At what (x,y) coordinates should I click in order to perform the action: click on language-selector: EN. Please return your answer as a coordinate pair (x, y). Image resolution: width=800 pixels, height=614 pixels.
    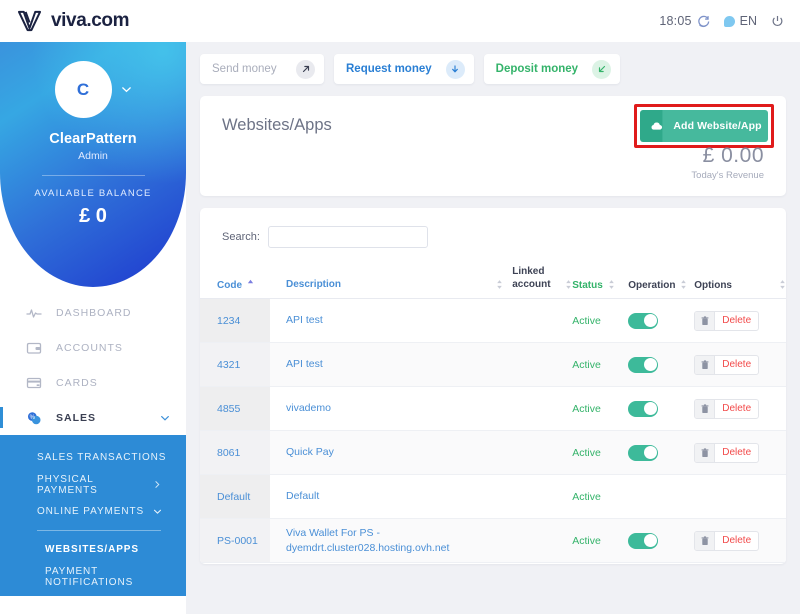
    Looking at the image, I should click on (740, 21).